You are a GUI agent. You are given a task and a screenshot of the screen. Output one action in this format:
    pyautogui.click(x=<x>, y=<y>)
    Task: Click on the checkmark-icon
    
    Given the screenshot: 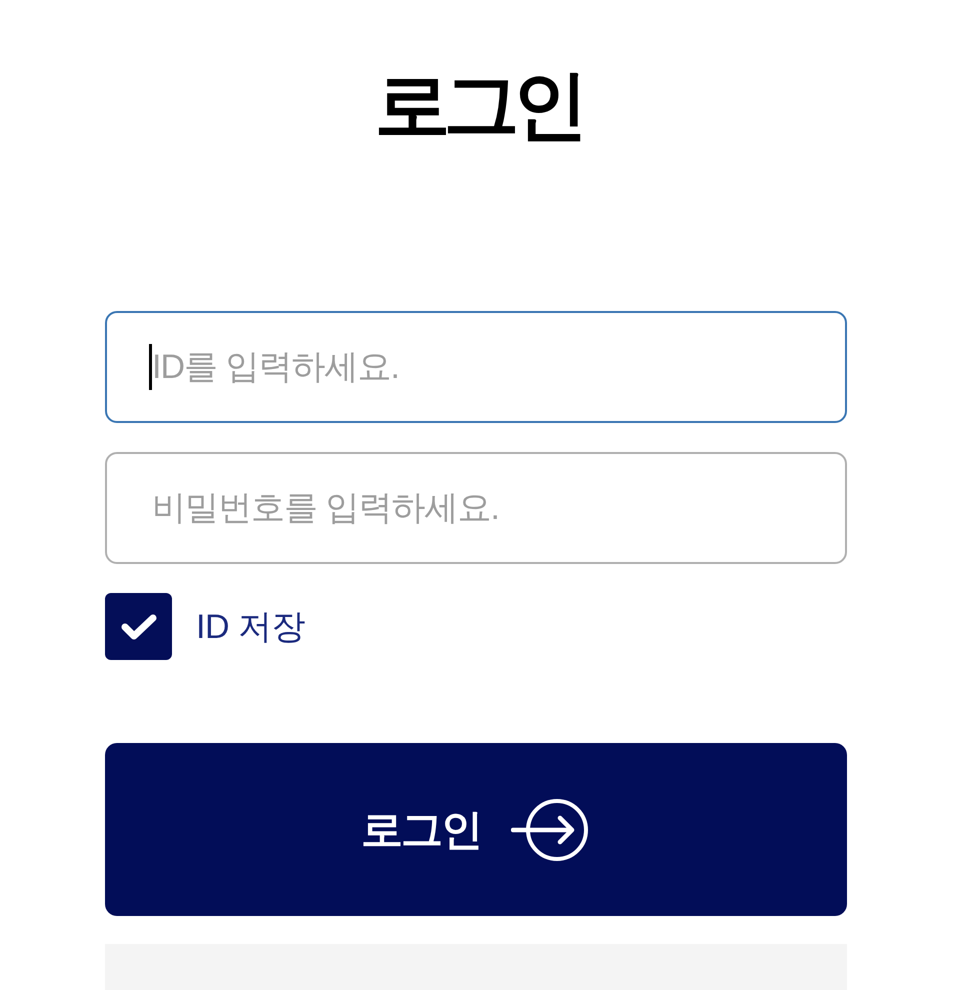 What is the action you would take?
    pyautogui.click(x=138, y=626)
    